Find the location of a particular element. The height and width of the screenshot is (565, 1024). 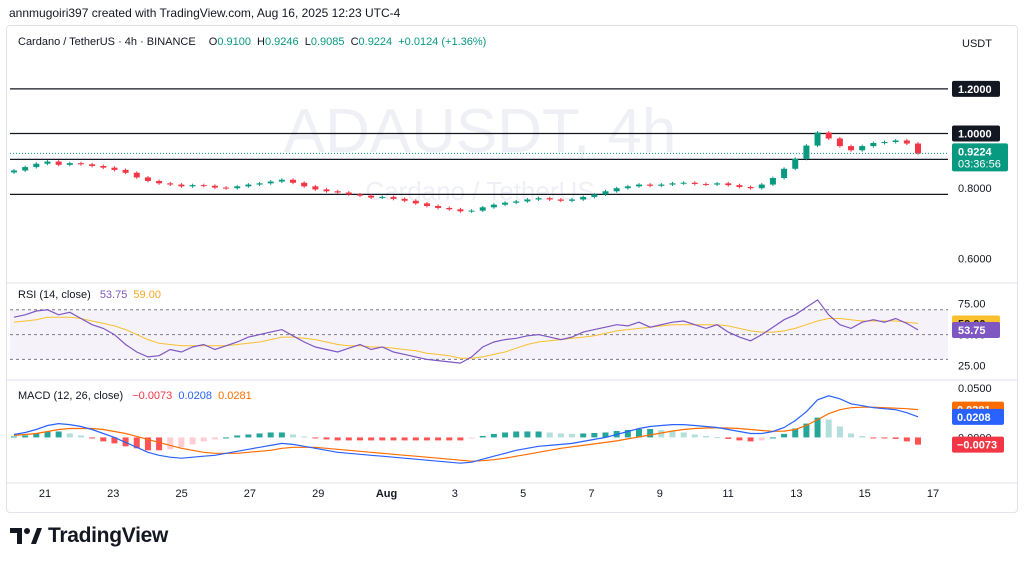

time-axis-label: 17 is located at coordinates (933, 494).